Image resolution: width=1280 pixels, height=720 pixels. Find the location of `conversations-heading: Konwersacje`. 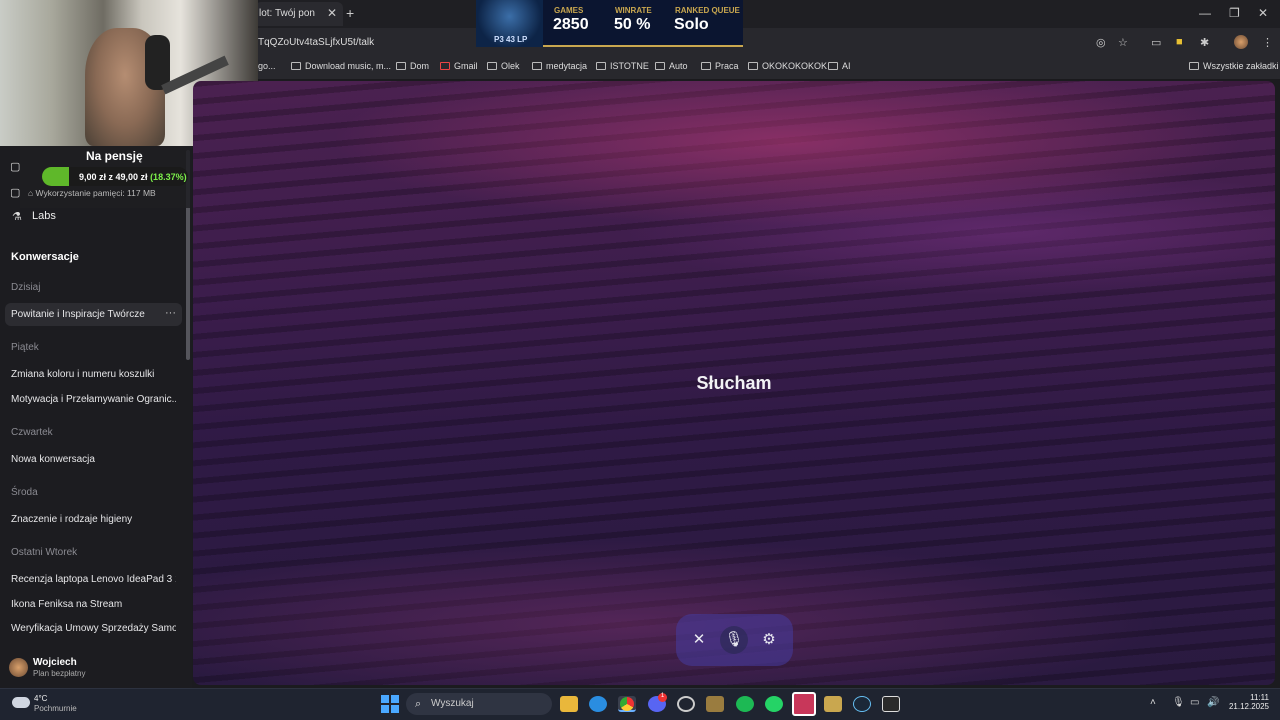

conversations-heading: Konwersacje is located at coordinates (45, 257).